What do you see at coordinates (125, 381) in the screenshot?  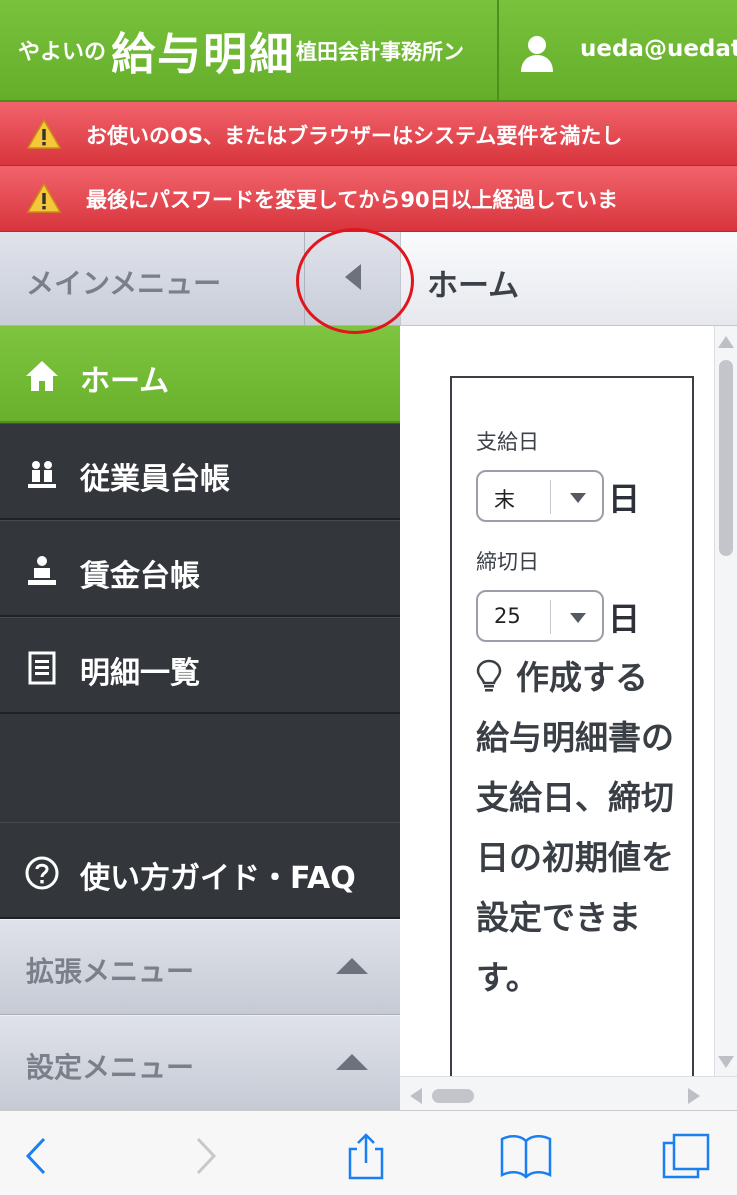 I see `sidebar-item-label: ホーム` at bounding box center [125, 381].